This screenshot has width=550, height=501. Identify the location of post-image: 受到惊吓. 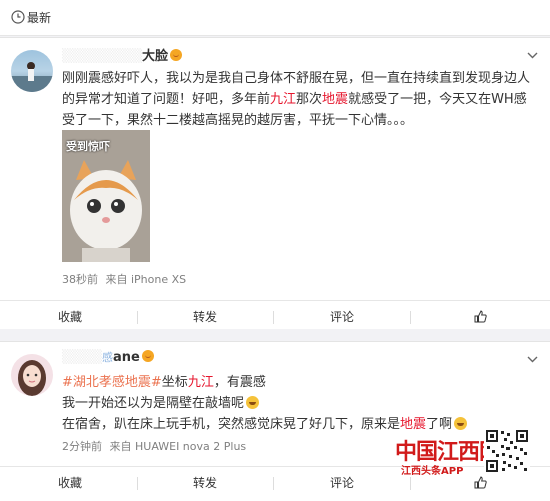
(106, 196).